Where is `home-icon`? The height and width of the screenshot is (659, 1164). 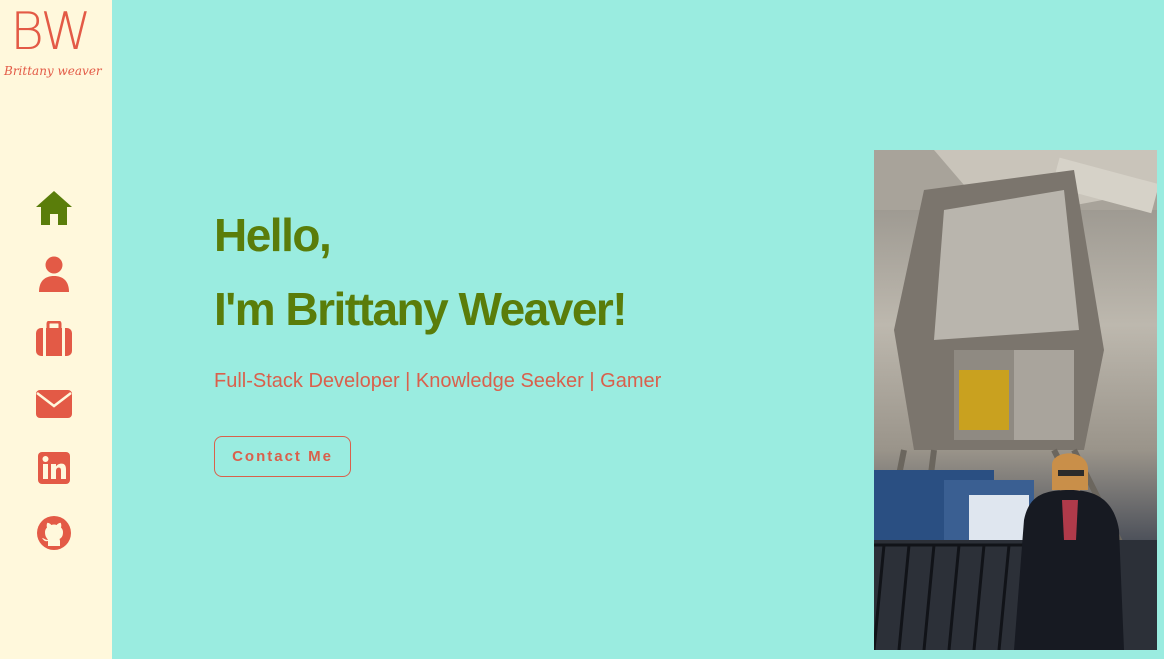 home-icon is located at coordinates (54, 208).